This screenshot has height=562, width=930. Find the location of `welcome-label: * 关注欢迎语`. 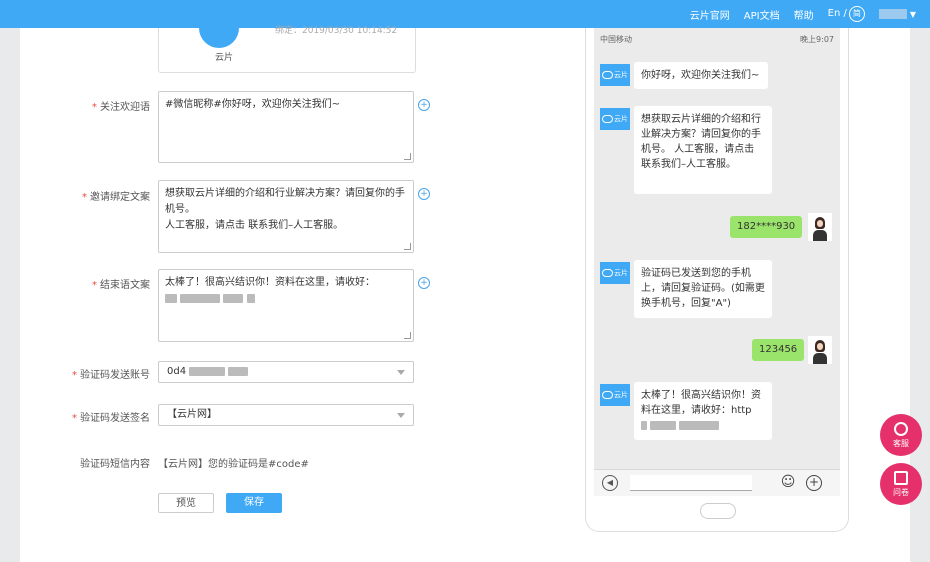

welcome-label: * 关注欢迎语 is located at coordinates (115, 105).